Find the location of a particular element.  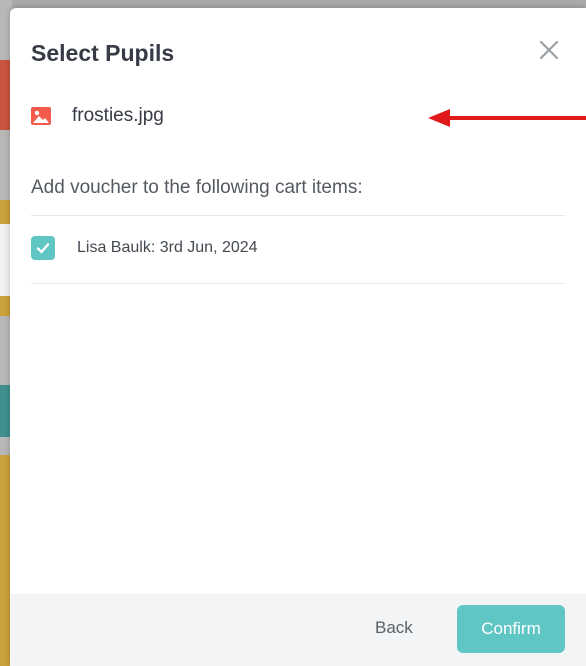

image-icon is located at coordinates (41, 116).